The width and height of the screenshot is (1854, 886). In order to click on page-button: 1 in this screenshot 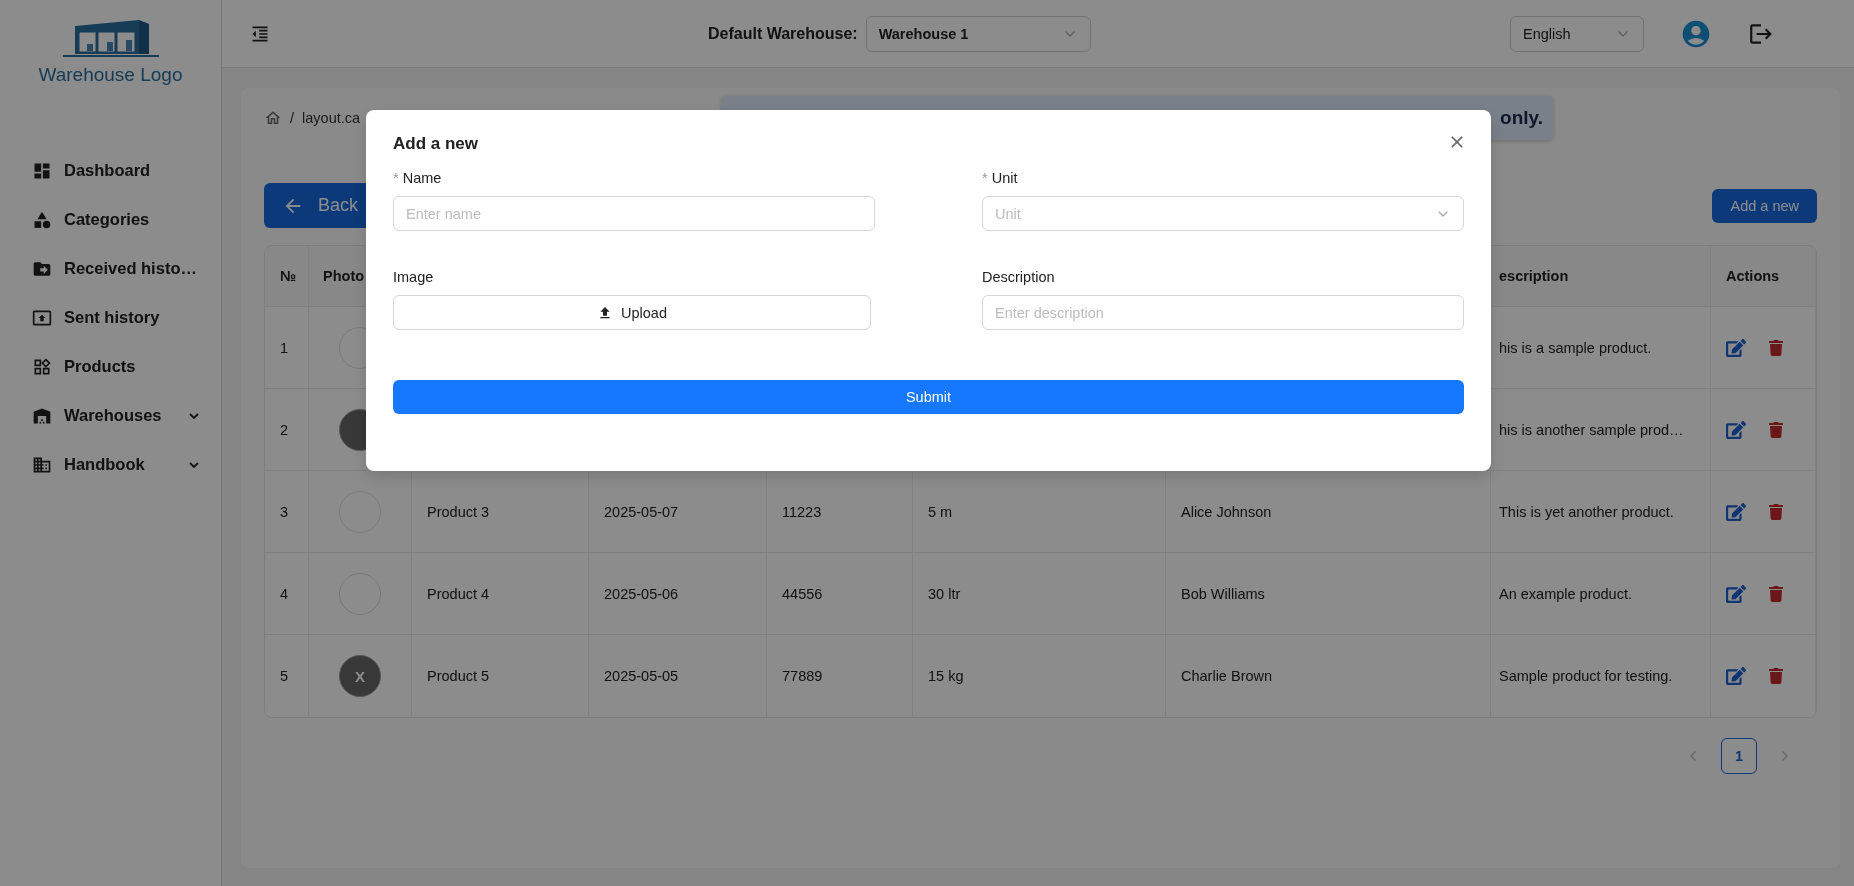, I will do `click(1739, 756)`.